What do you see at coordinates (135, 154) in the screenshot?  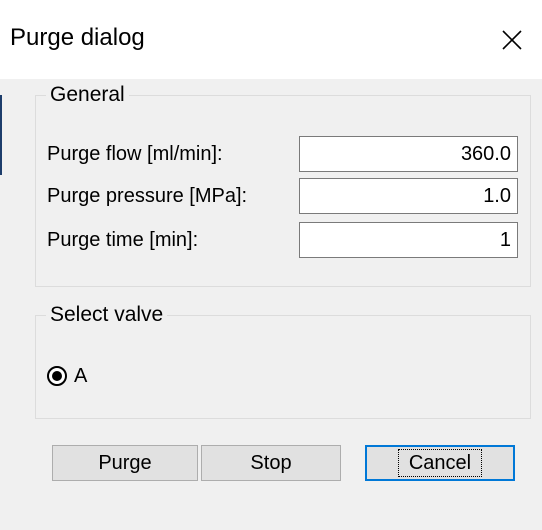 I see `purge-flow-label: Purge flow [ml/min]:` at bounding box center [135, 154].